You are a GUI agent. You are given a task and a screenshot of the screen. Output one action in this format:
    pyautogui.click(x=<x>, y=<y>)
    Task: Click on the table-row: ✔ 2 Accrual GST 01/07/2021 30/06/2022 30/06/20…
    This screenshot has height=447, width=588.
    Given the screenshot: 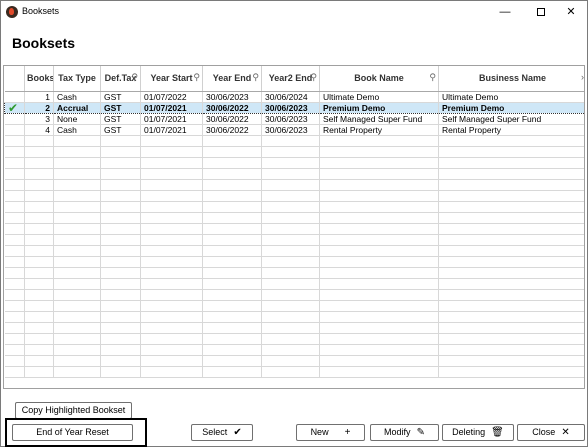 What is the action you would take?
    pyautogui.click(x=294, y=107)
    